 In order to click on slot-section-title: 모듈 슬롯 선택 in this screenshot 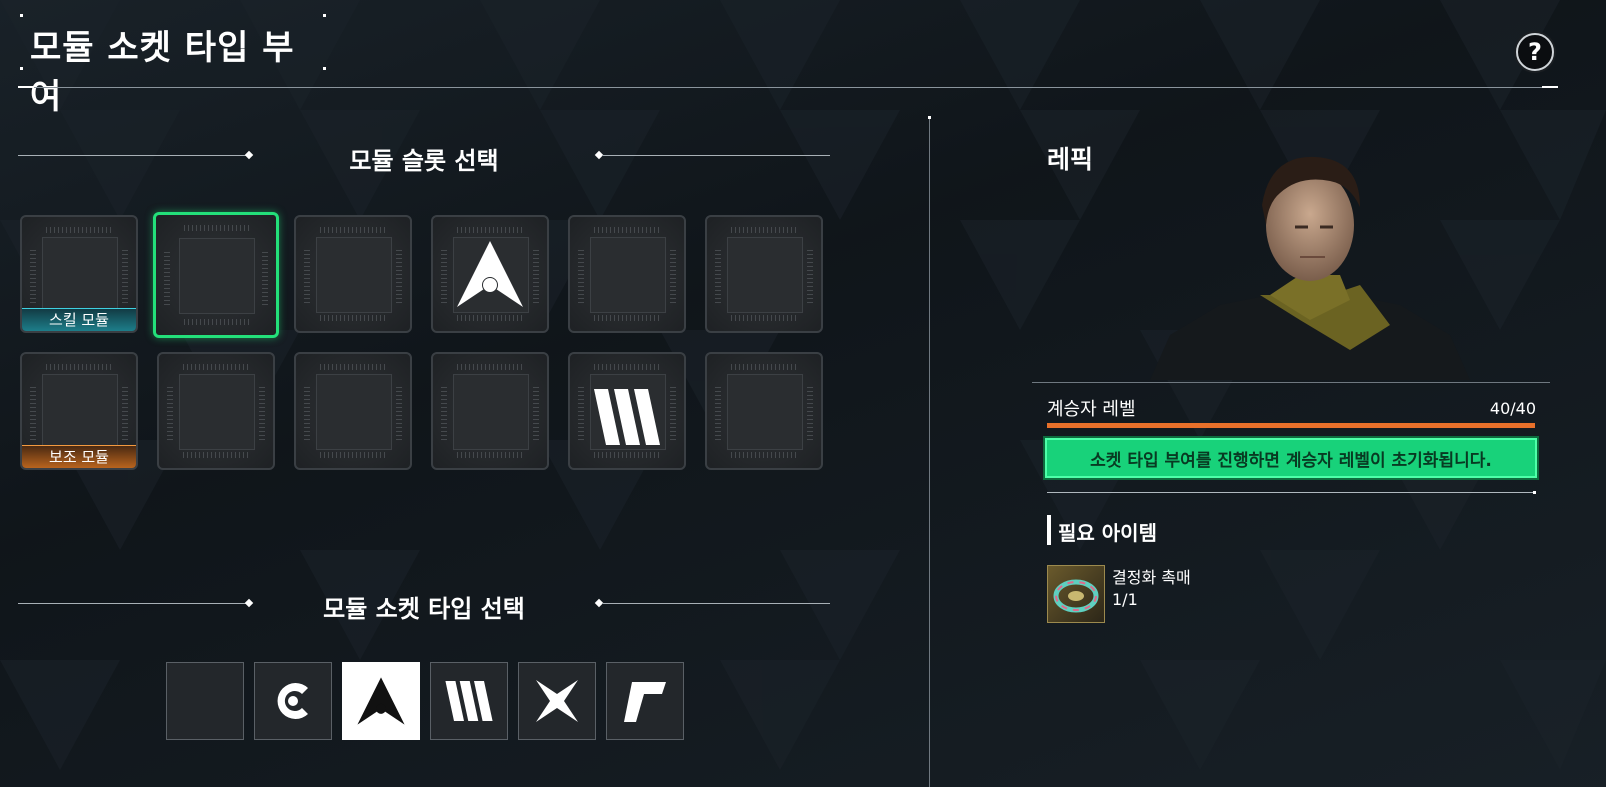, I will do `click(424, 161)`.